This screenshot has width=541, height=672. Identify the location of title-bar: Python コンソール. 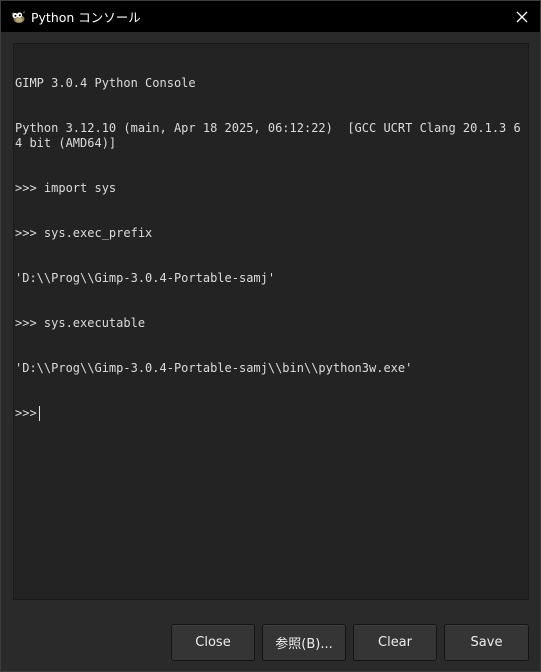
(270, 16).